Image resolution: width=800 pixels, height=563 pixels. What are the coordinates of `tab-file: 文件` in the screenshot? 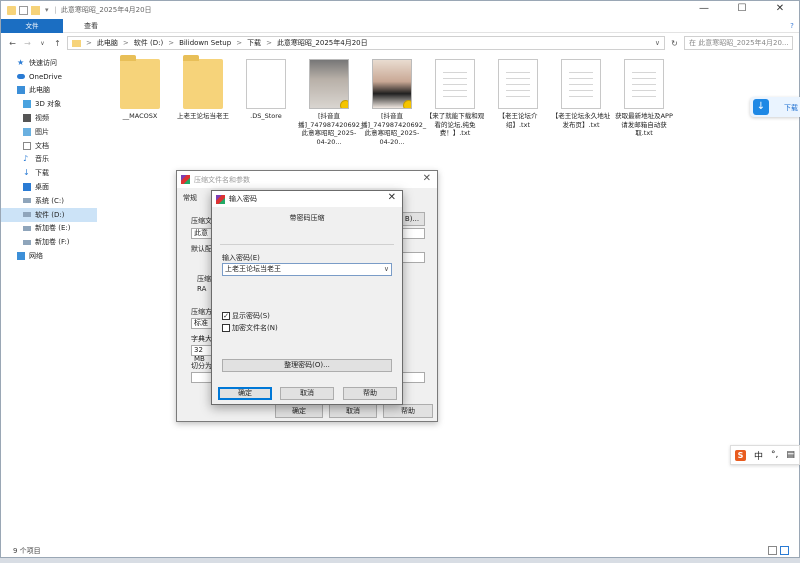 It's located at (32, 26).